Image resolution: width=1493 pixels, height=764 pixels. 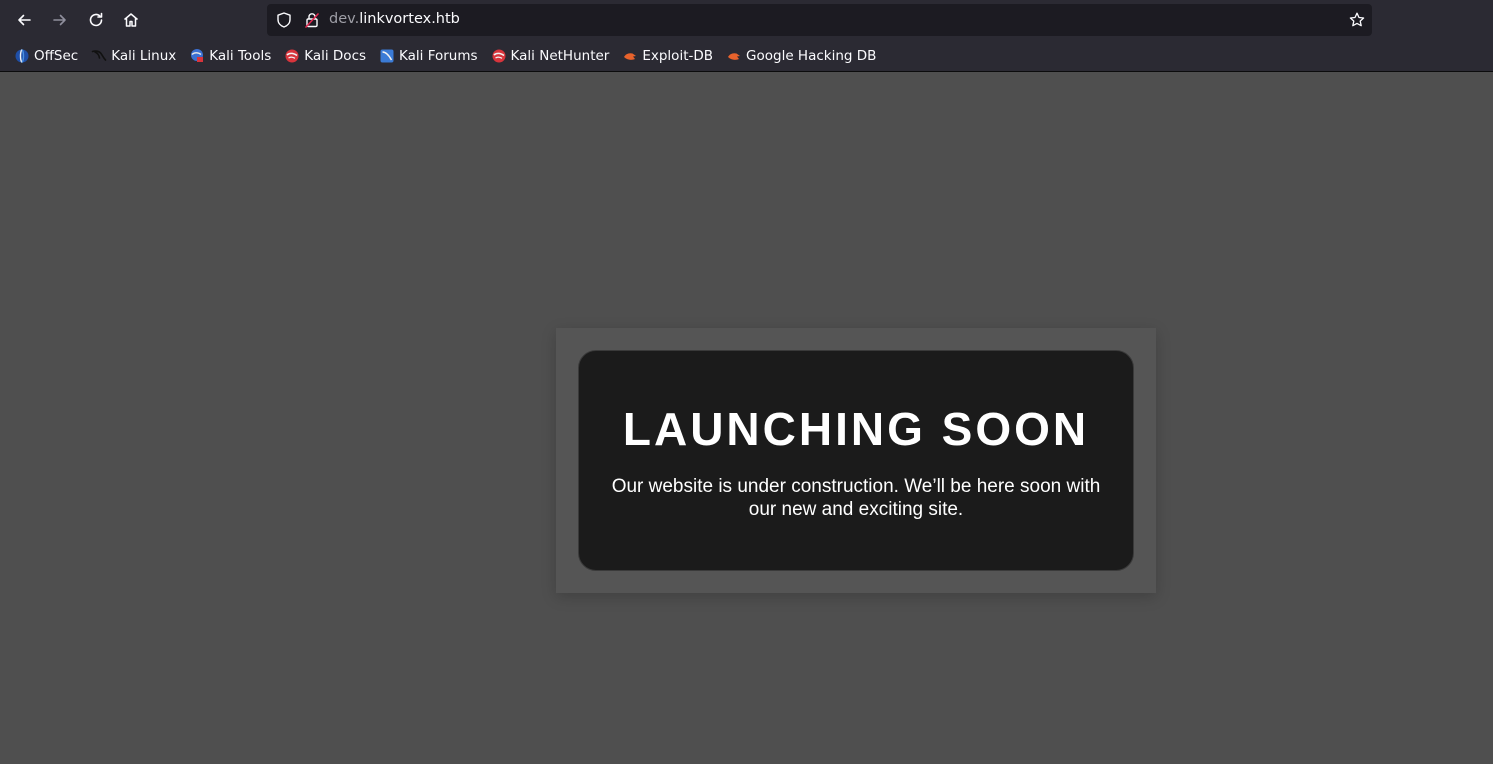 I want to click on tracking-protection-shield-icon, so click(x=284, y=20).